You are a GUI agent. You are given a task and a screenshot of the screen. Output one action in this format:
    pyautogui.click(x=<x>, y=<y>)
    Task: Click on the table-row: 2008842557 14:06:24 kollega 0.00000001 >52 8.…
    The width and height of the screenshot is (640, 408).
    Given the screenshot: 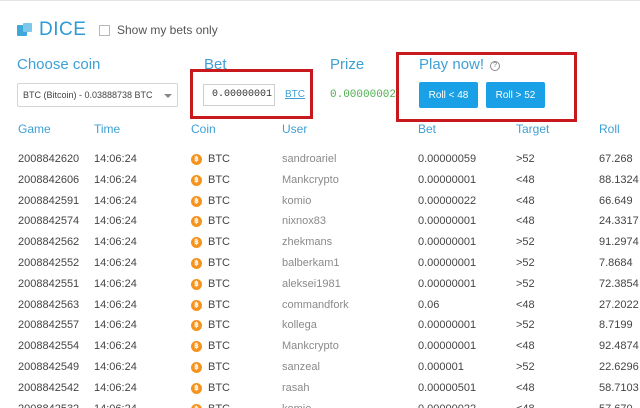 What is the action you would take?
    pyautogui.click(x=320, y=329)
    